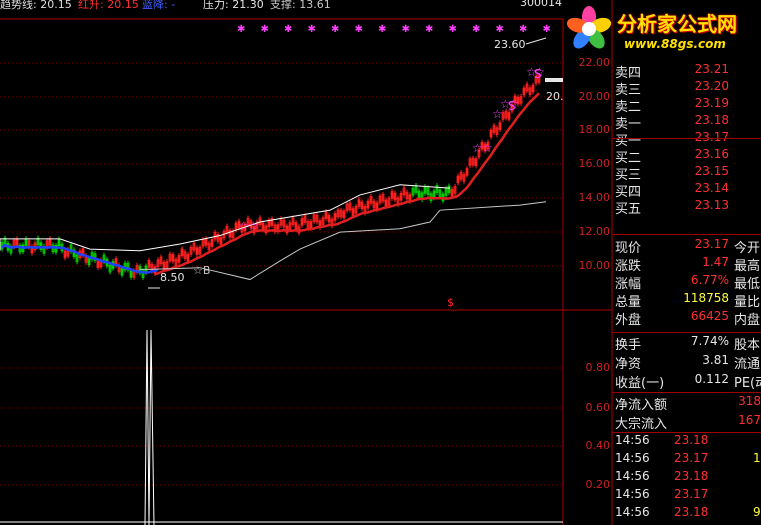  I want to click on order-book-row: 买二 23.16, so click(686, 156).